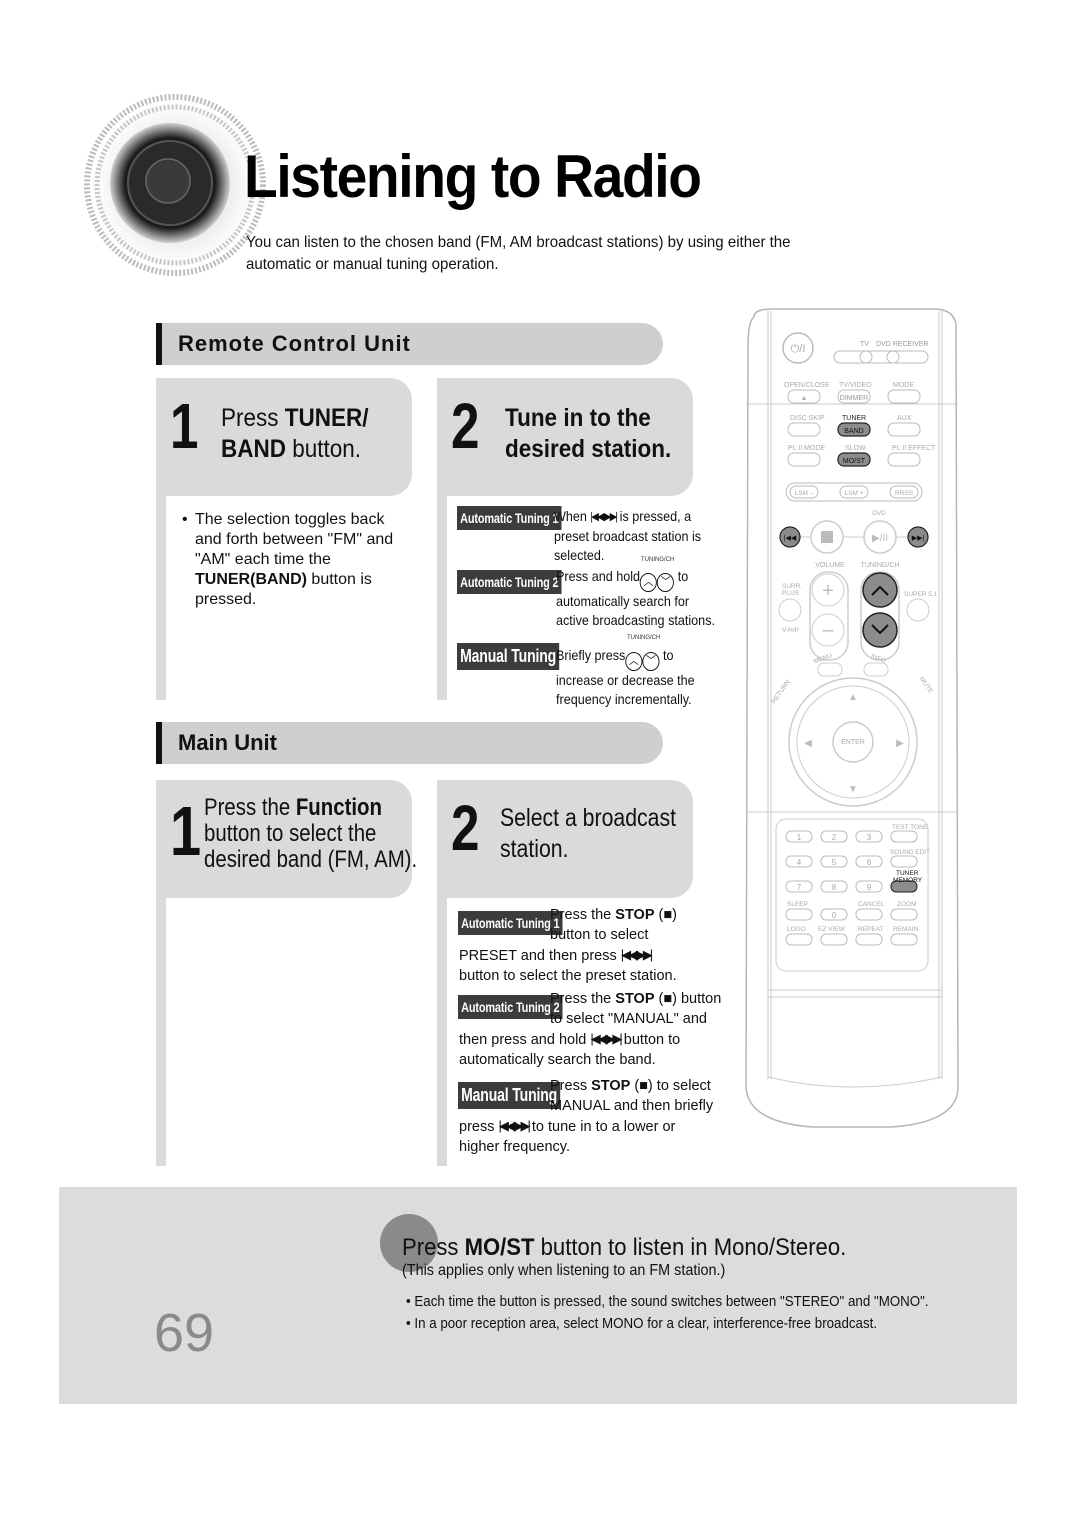 The height and width of the screenshot is (1528, 1080). I want to click on stop-icon, so click(827, 537).